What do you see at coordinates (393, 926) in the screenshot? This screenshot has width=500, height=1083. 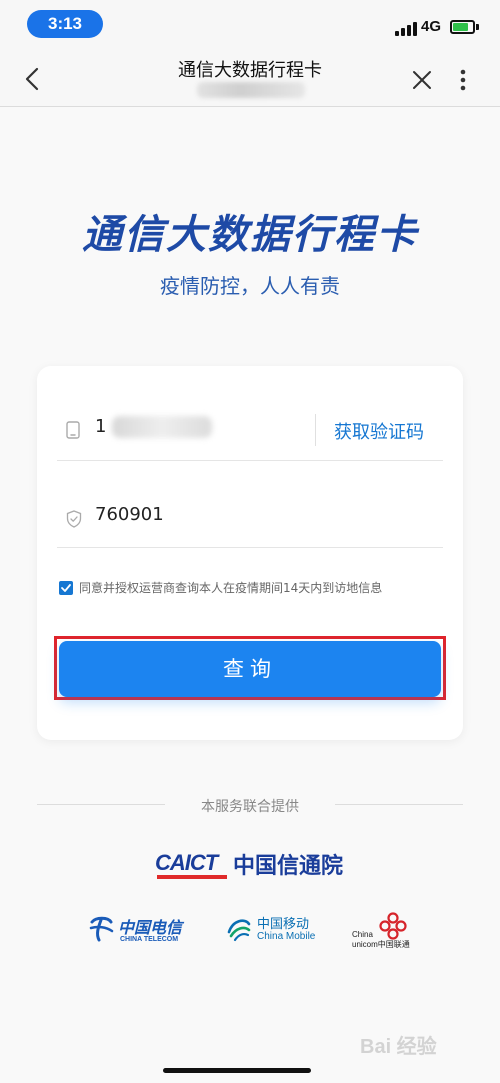 I see `china-unicom-icon` at bounding box center [393, 926].